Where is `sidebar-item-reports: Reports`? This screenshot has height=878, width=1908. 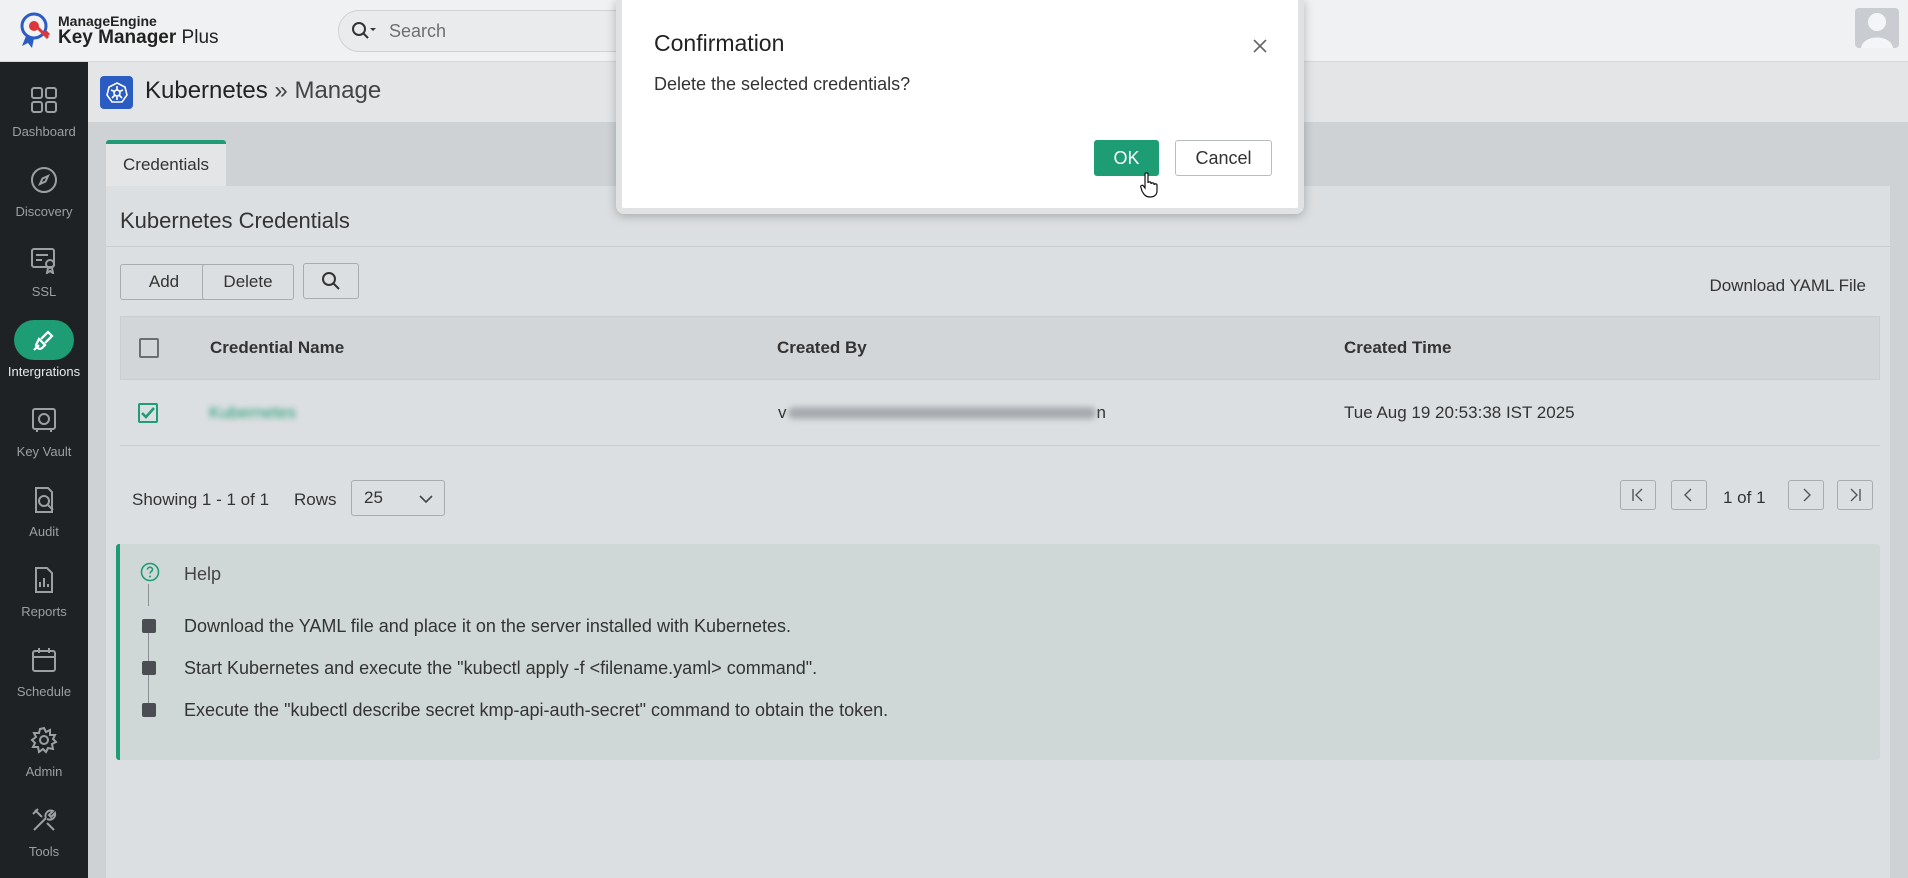
sidebar-item-reports: Reports is located at coordinates (44, 592).